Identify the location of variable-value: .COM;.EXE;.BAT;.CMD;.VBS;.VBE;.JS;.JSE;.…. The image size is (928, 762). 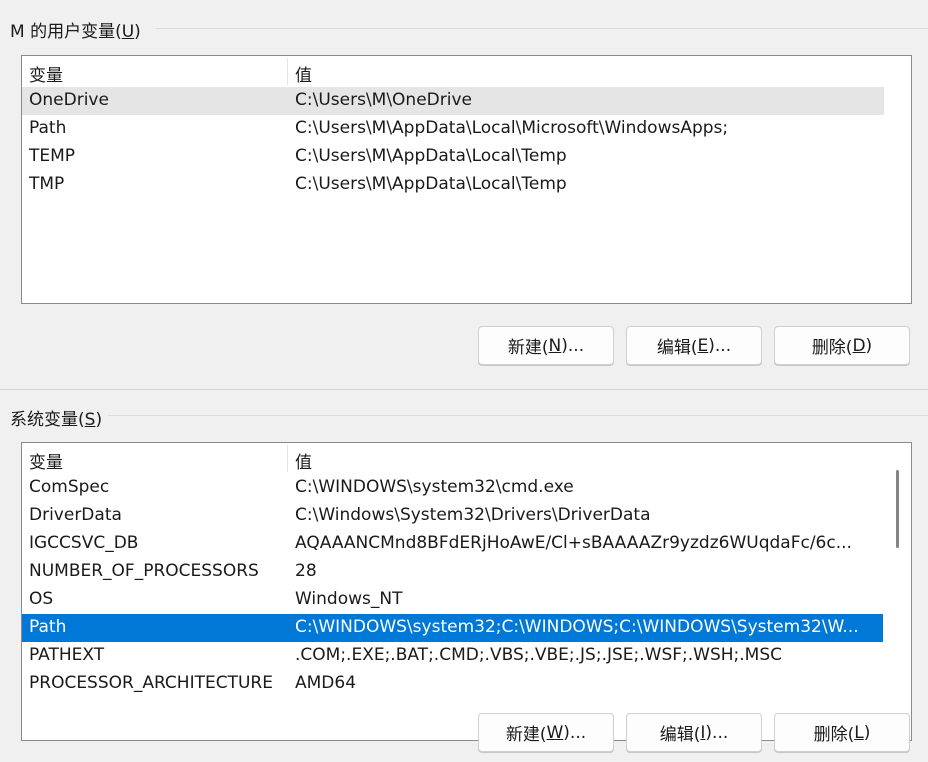
(539, 655).